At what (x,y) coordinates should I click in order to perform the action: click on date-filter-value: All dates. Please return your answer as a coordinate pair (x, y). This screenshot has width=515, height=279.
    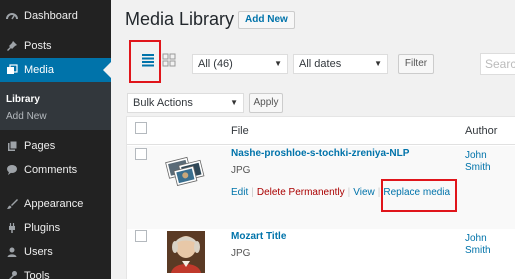
    Looking at the image, I should click on (320, 64).